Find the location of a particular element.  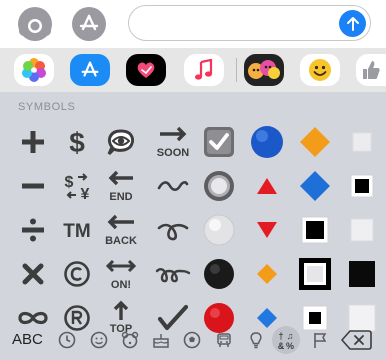

curly-loop-emoji is located at coordinates (173, 230).